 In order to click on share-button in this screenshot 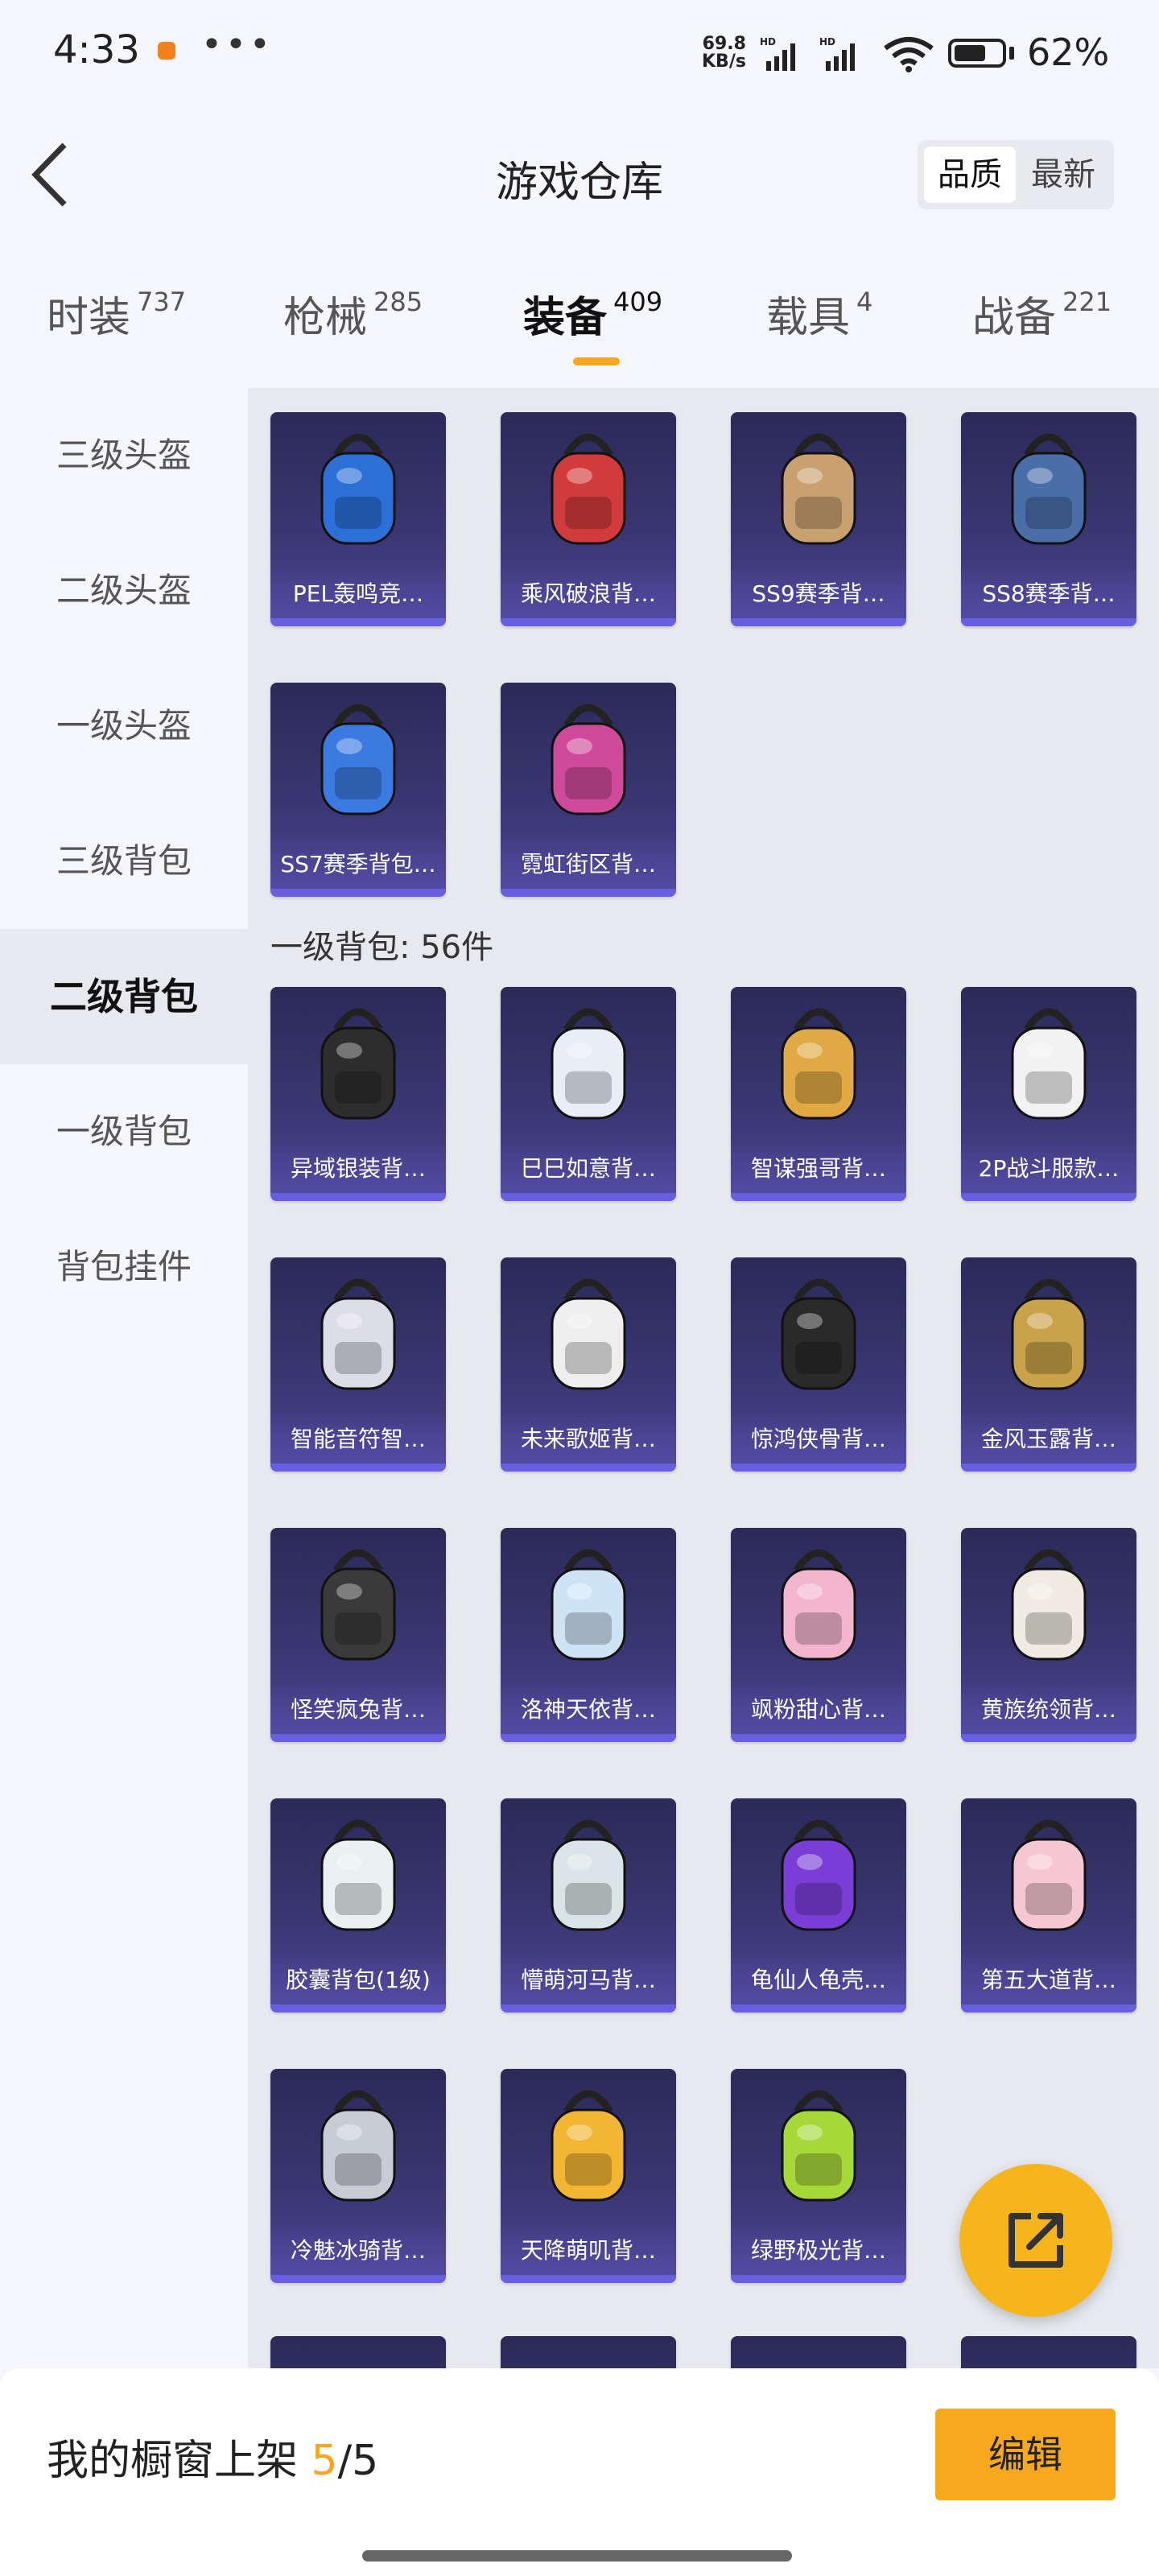, I will do `click(1035, 2240)`.